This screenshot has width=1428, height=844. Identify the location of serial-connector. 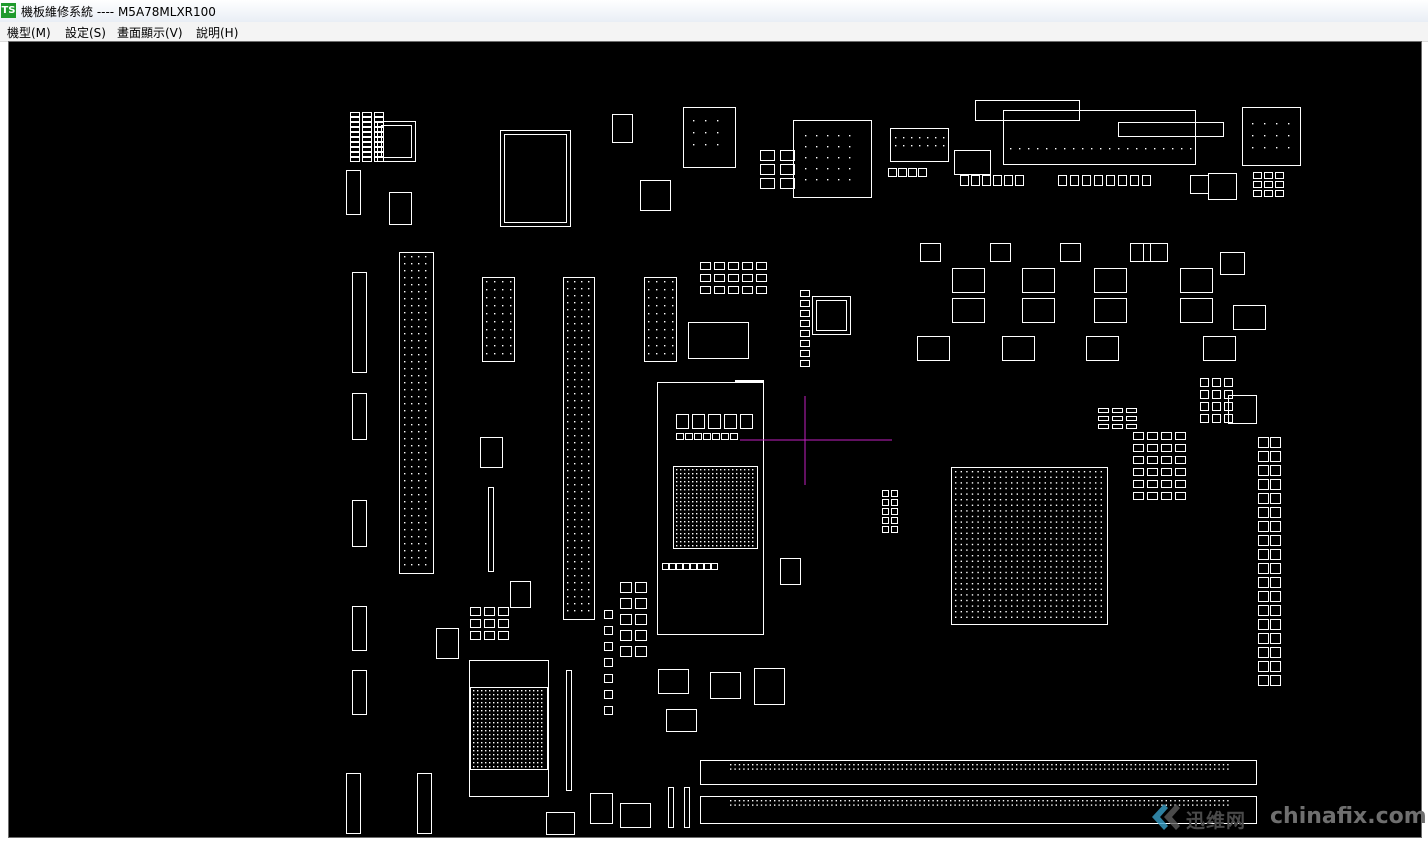
(1171, 129).